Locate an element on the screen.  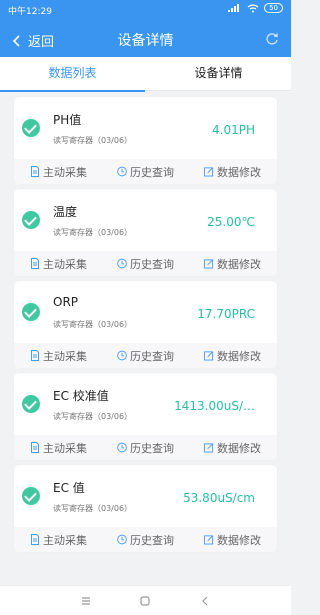
page-title: 设备详情 is located at coordinates (145, 41).